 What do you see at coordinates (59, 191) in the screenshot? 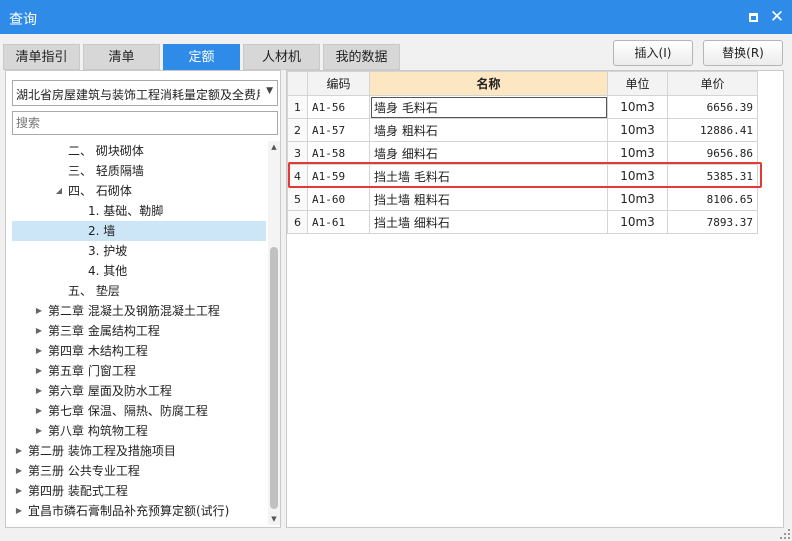
I see `collapse-arrow-icon: ◢` at bounding box center [59, 191].